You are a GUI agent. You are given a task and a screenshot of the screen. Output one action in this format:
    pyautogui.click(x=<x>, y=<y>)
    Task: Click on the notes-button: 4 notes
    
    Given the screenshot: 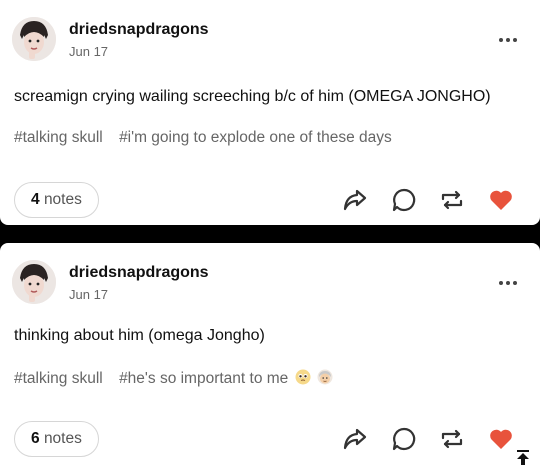 What is the action you would take?
    pyautogui.click(x=56, y=200)
    